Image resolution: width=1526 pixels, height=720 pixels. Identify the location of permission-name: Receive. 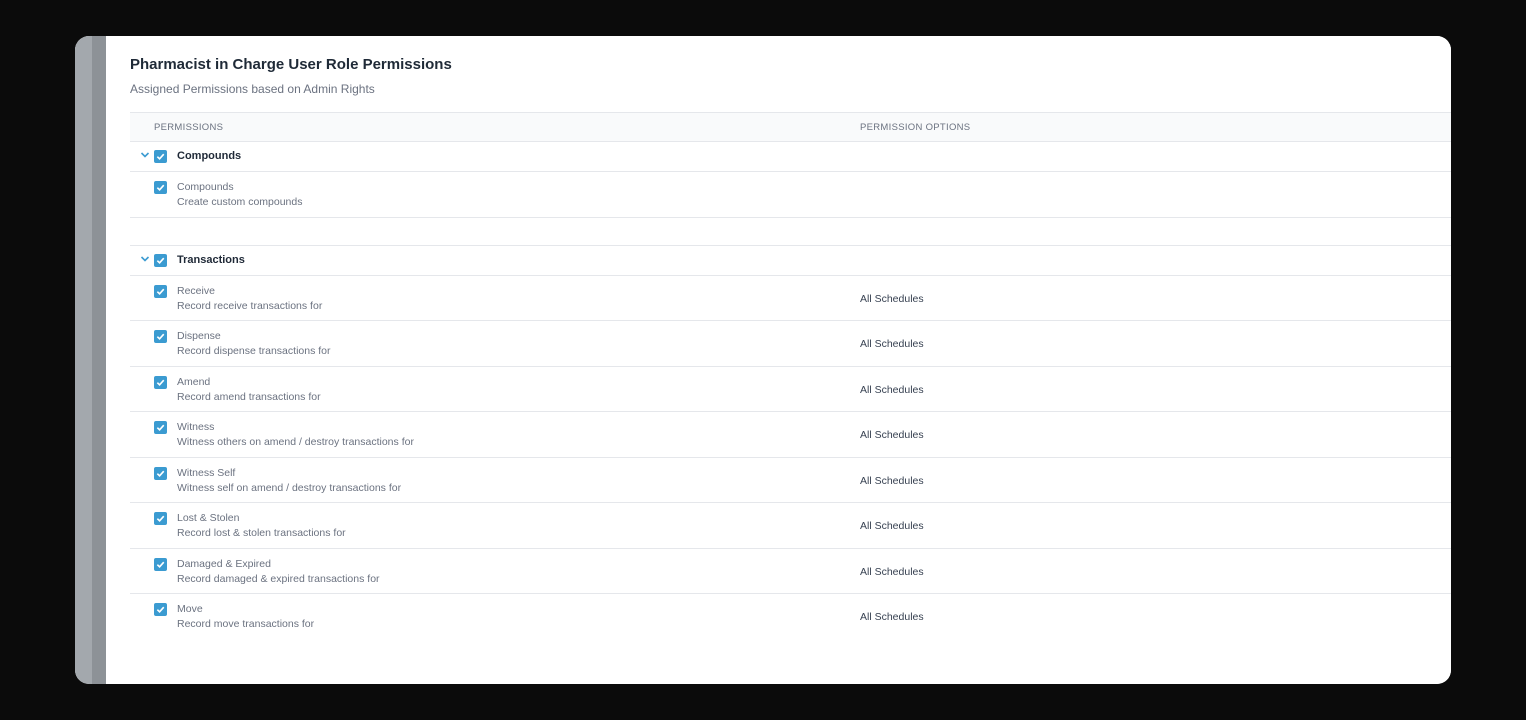
(196, 290).